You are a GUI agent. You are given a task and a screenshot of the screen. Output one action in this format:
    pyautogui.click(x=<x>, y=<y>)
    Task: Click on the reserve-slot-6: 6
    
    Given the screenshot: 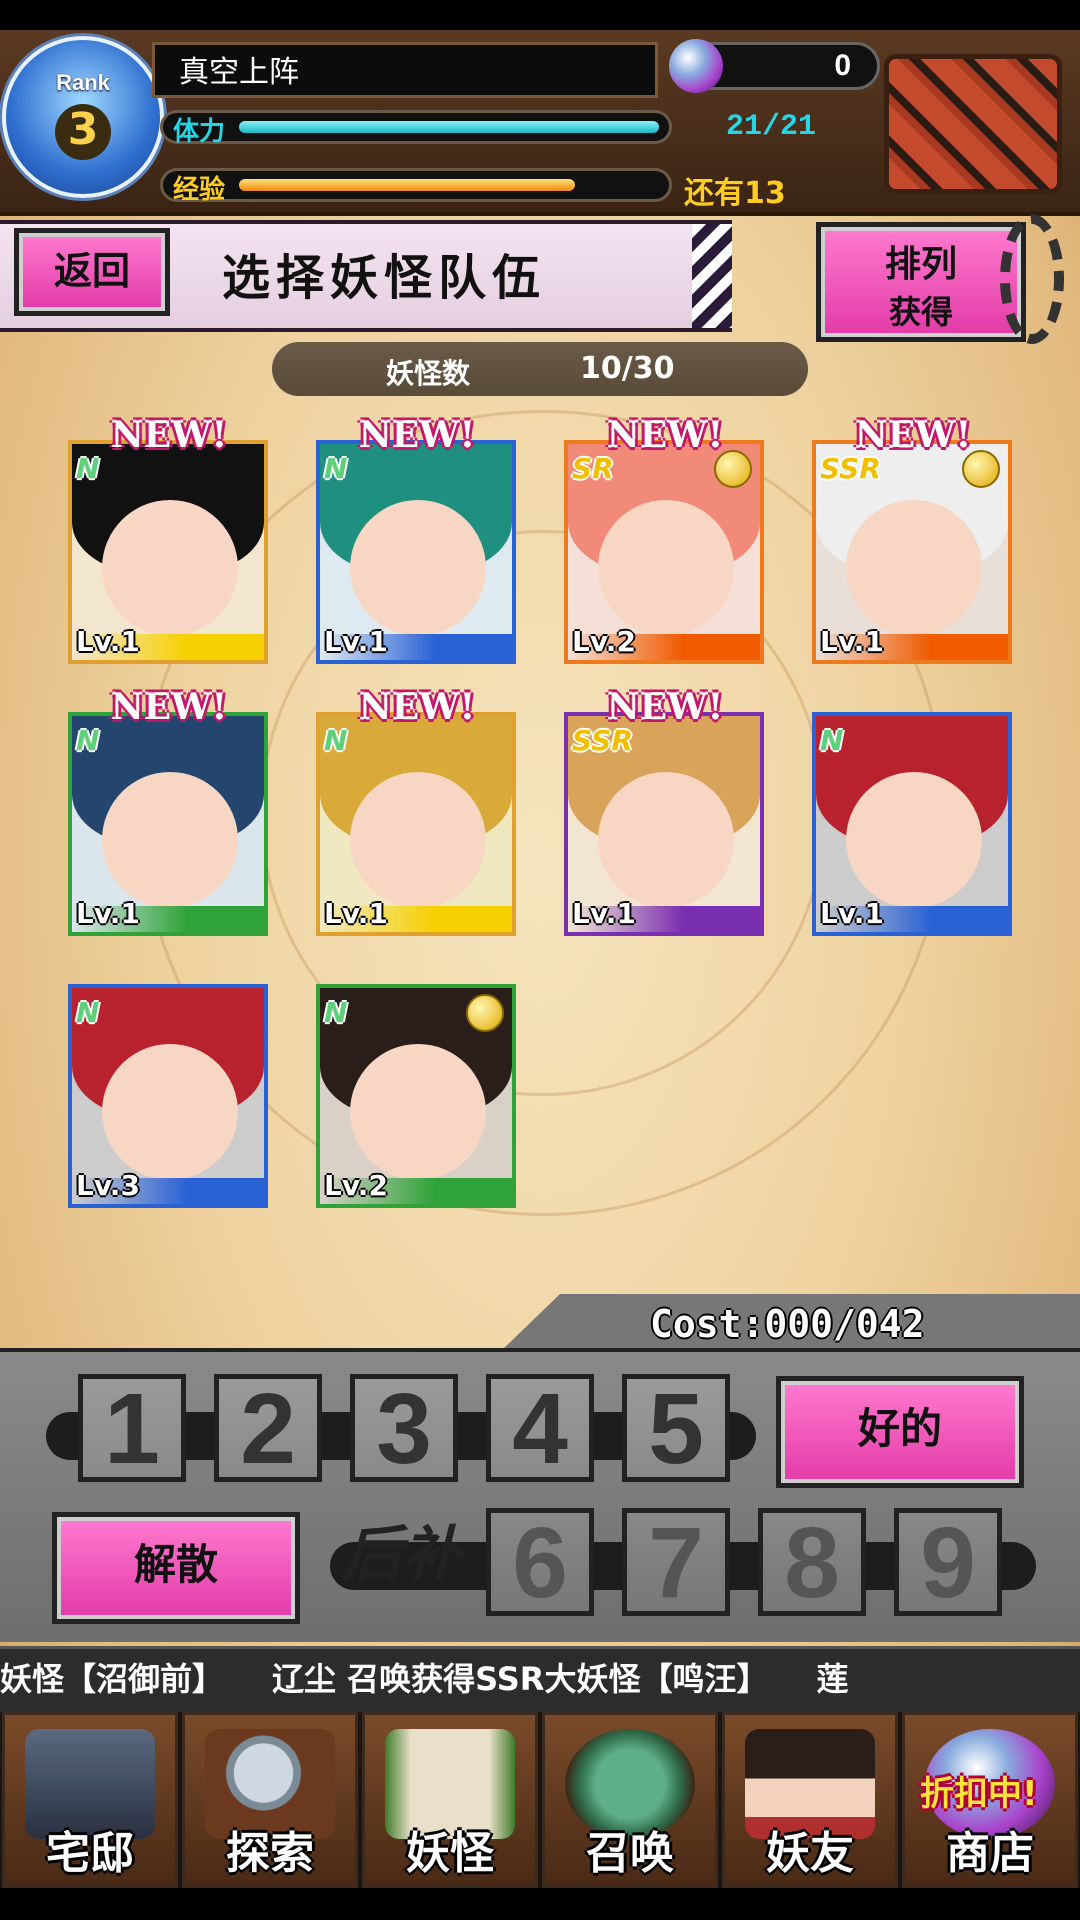 What is the action you would take?
    pyautogui.click(x=540, y=1562)
    